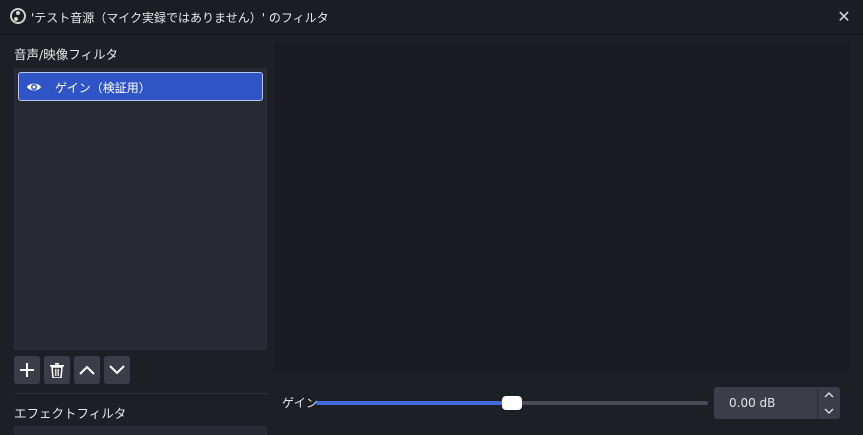 This screenshot has width=863, height=435. I want to click on trash-icon, so click(57, 370).